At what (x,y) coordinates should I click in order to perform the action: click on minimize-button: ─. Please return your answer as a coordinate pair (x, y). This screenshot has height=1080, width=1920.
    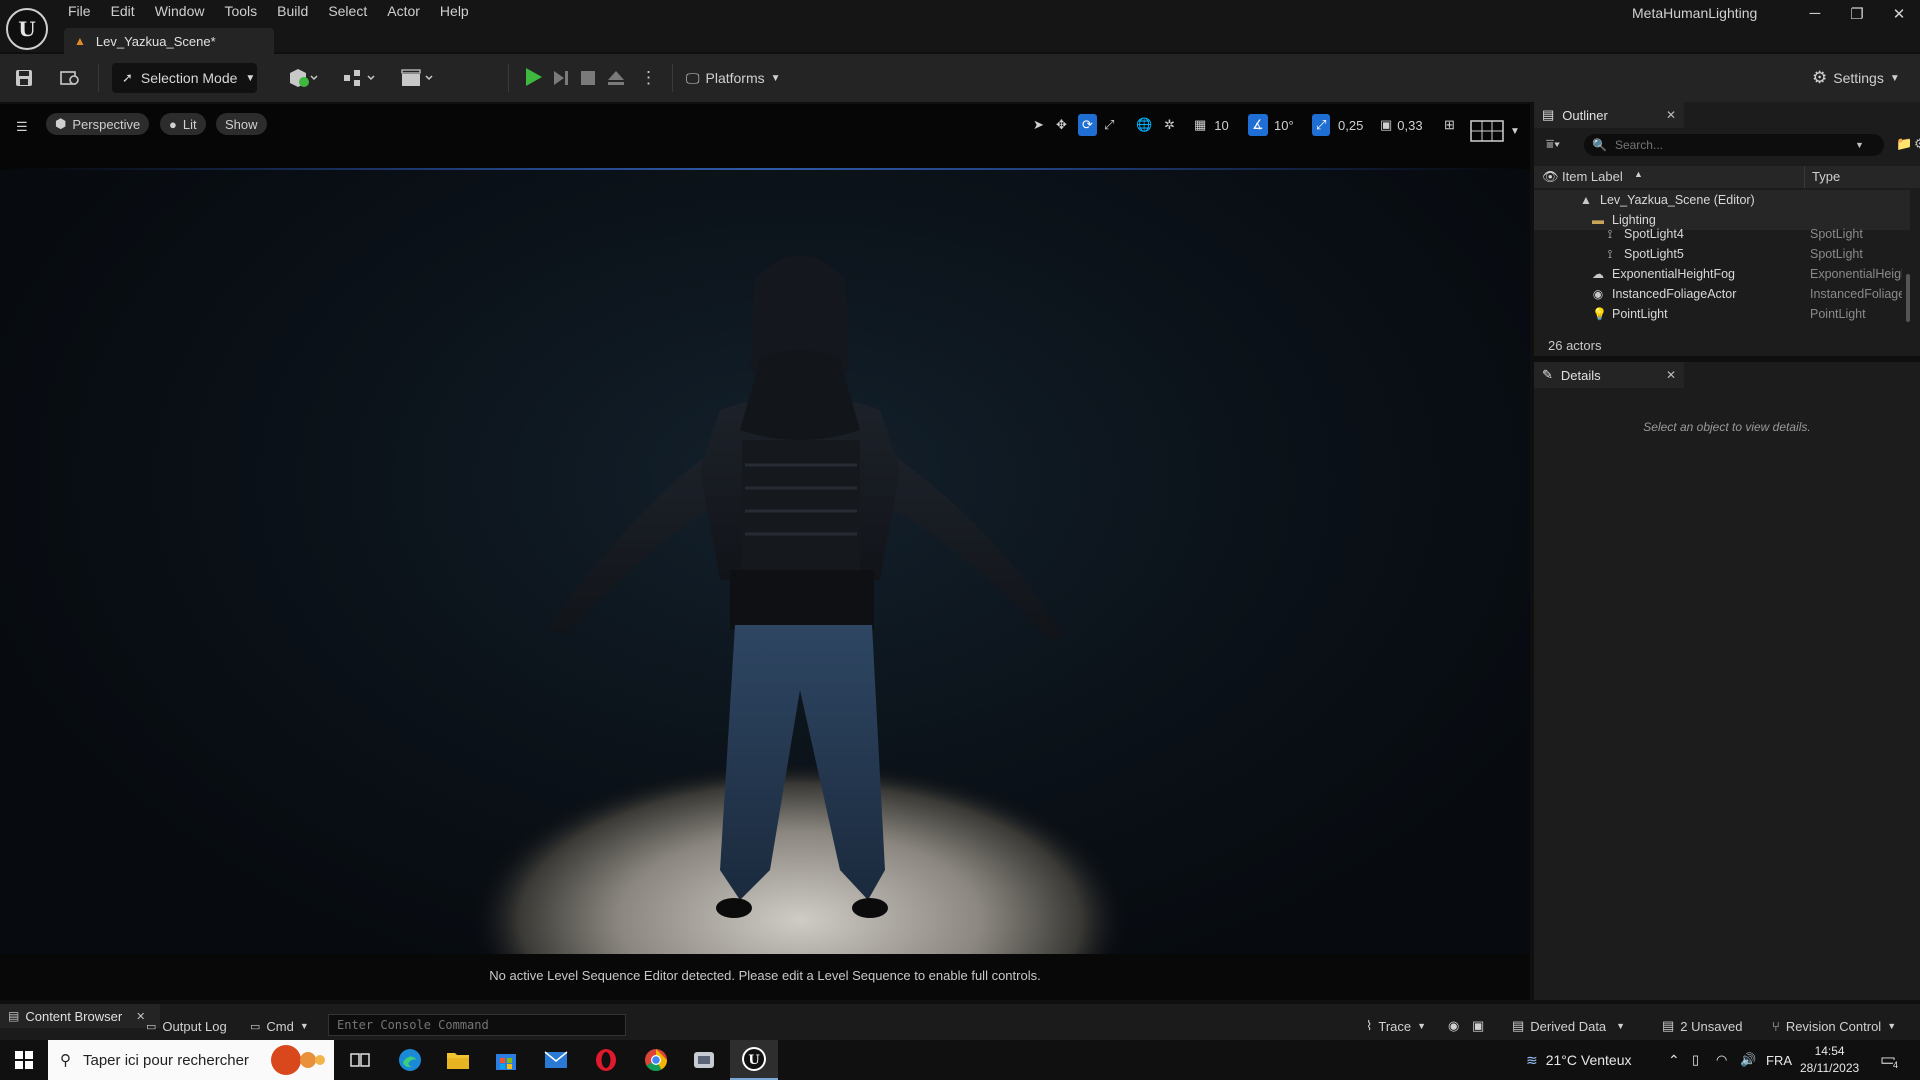
    Looking at the image, I should click on (1815, 17).